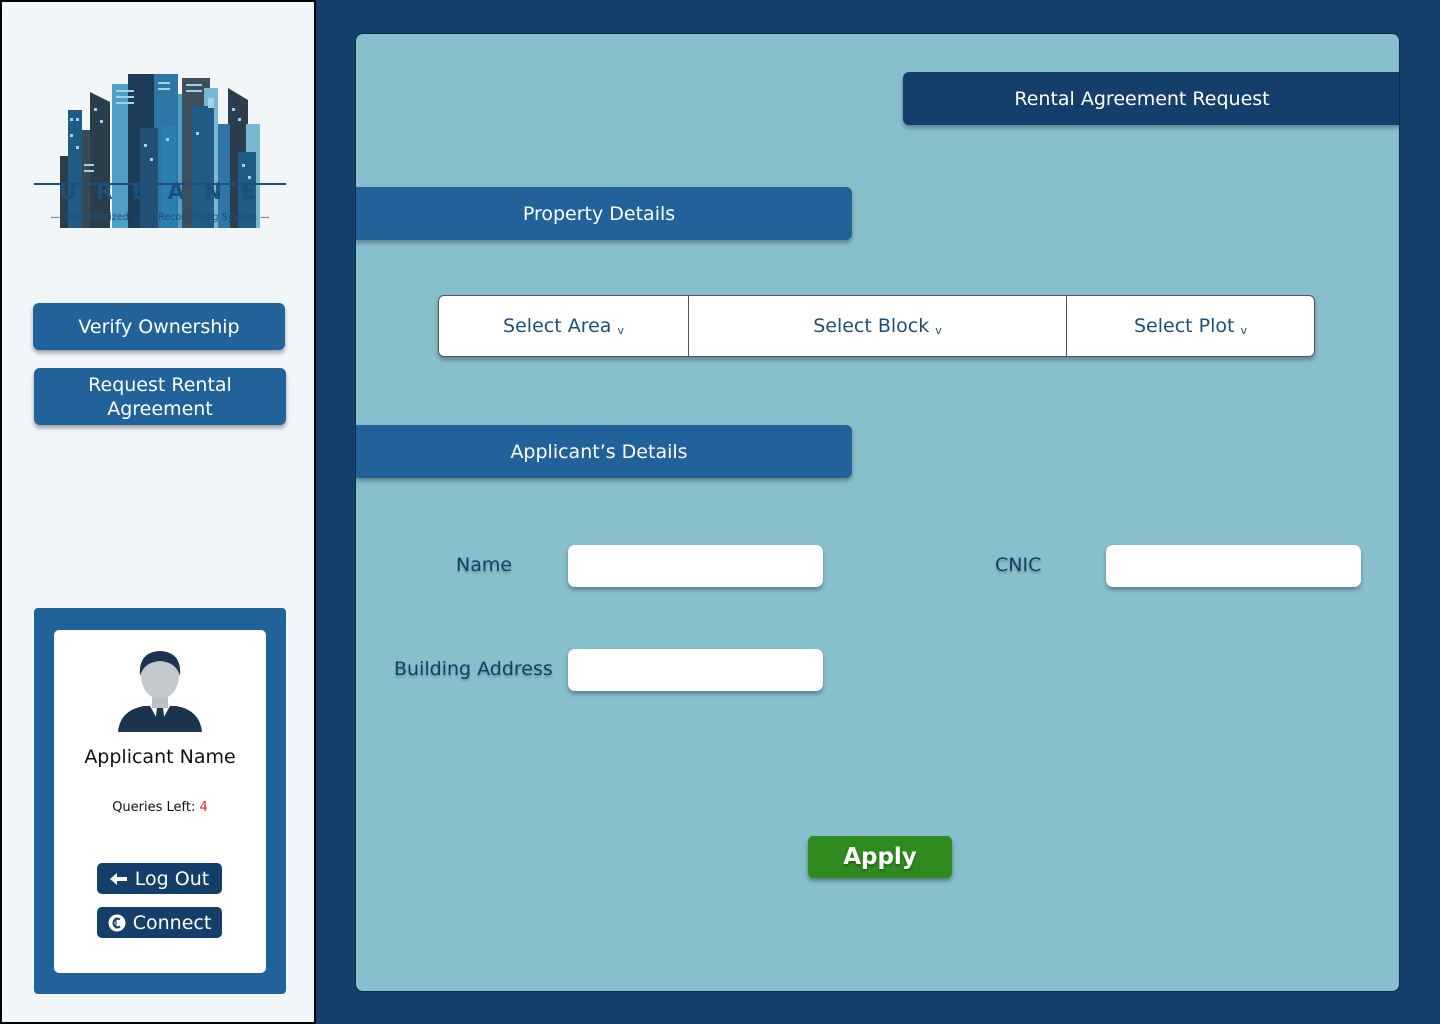 Image resolution: width=1440 pixels, height=1024 pixels. Describe the element at coordinates (154, 807) in the screenshot. I see `queries-left-label: Queries Left:` at that location.